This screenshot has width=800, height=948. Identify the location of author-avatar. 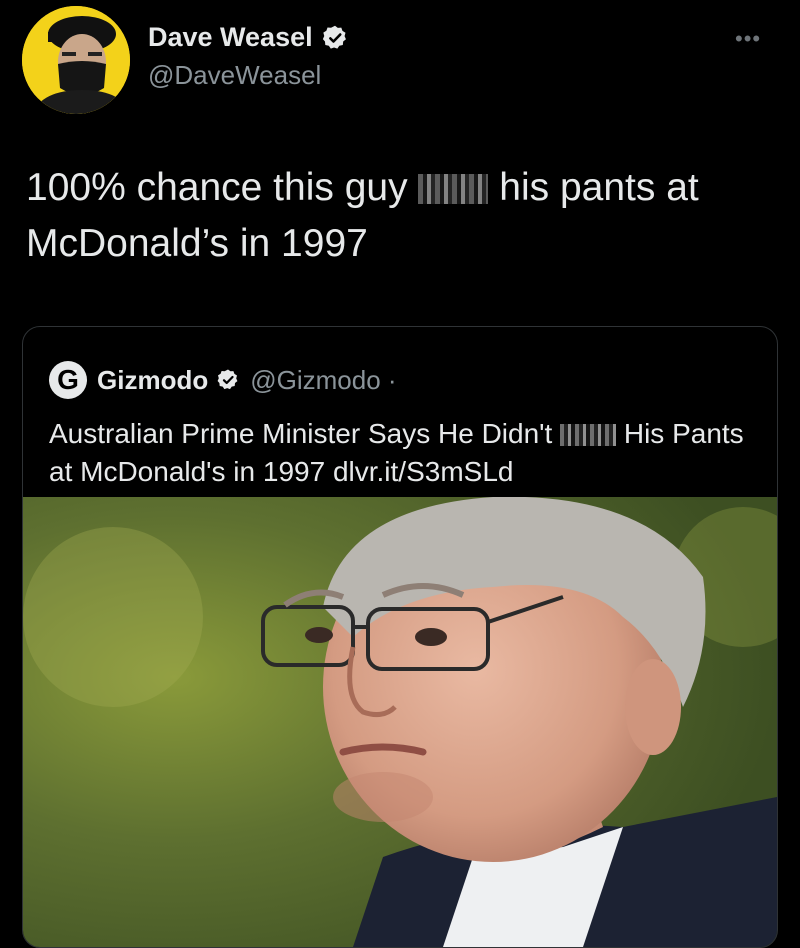
(76, 60).